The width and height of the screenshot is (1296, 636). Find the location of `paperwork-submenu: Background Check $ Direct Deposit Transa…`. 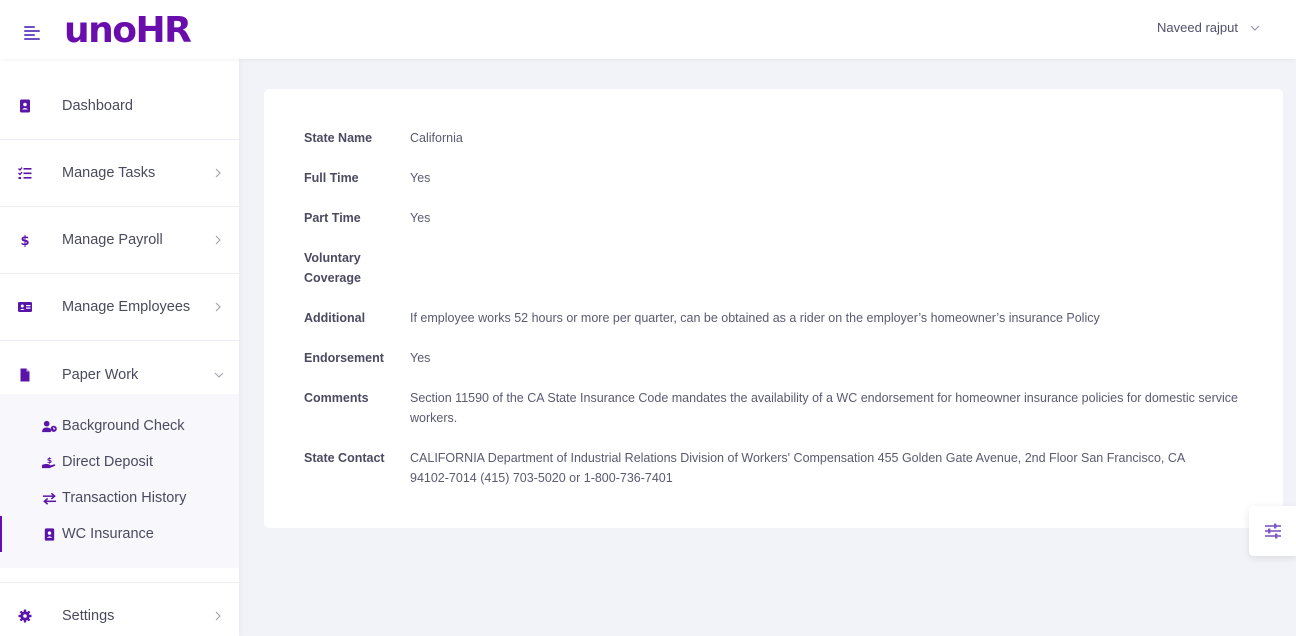

paperwork-submenu: Background Check $ Direct Deposit Transa… is located at coordinates (119, 481).